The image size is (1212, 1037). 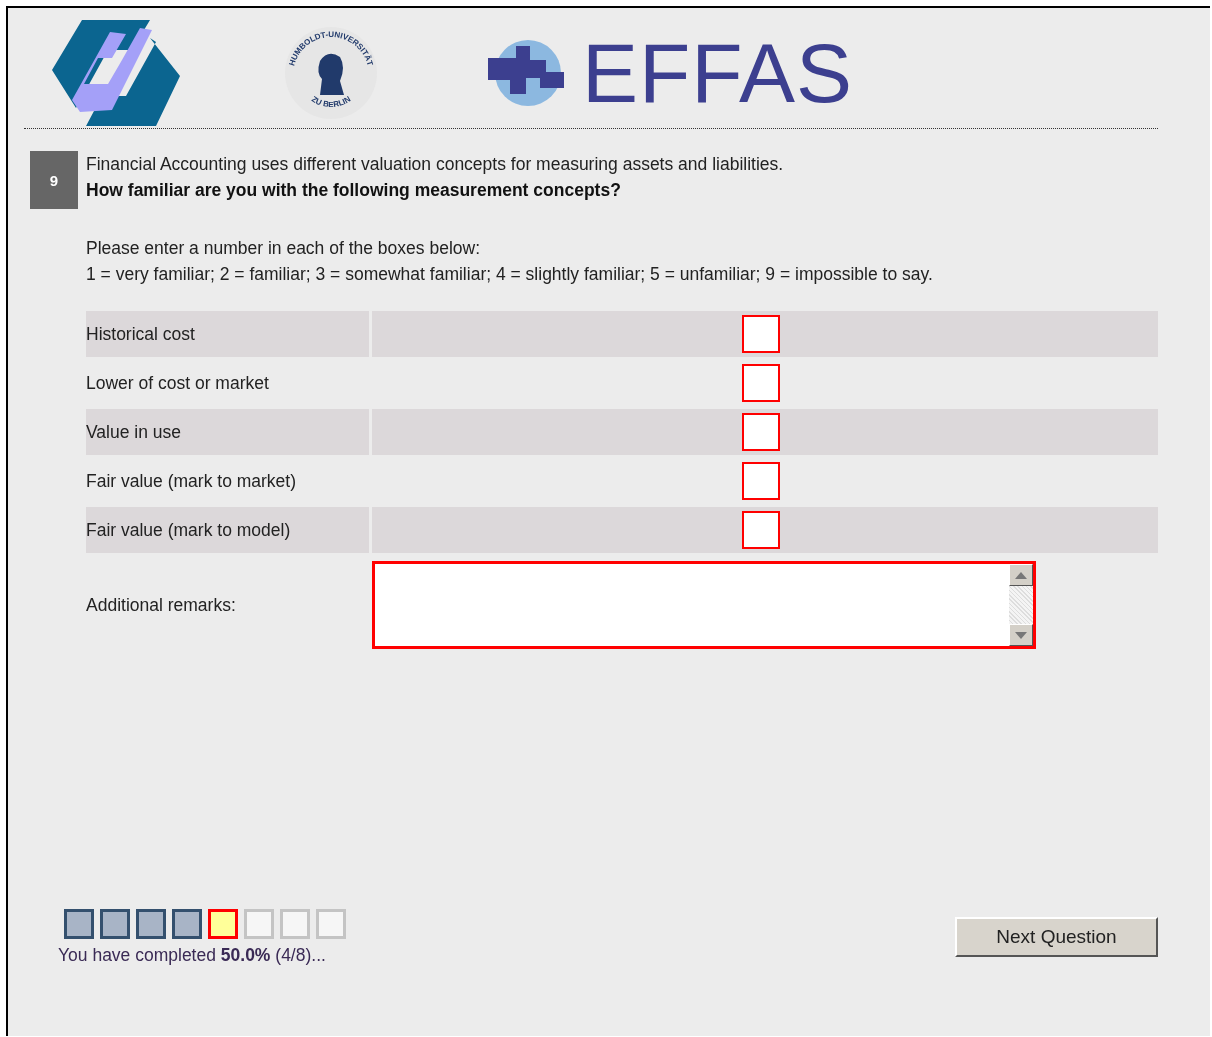 I want to click on item-label: Fair value (mark to model), so click(x=227, y=530).